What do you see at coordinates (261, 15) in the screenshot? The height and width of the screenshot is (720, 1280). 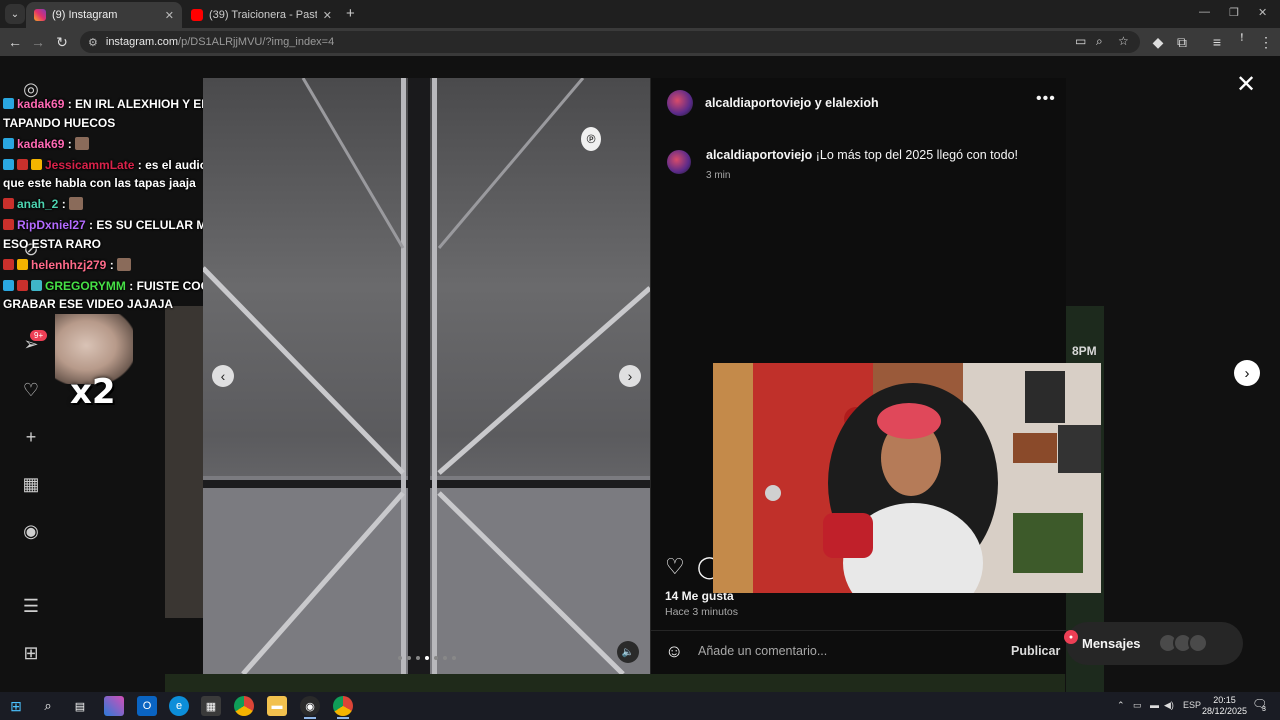 I see `tab-youtube: (39) Traicionera - Pastor López ✕` at bounding box center [261, 15].